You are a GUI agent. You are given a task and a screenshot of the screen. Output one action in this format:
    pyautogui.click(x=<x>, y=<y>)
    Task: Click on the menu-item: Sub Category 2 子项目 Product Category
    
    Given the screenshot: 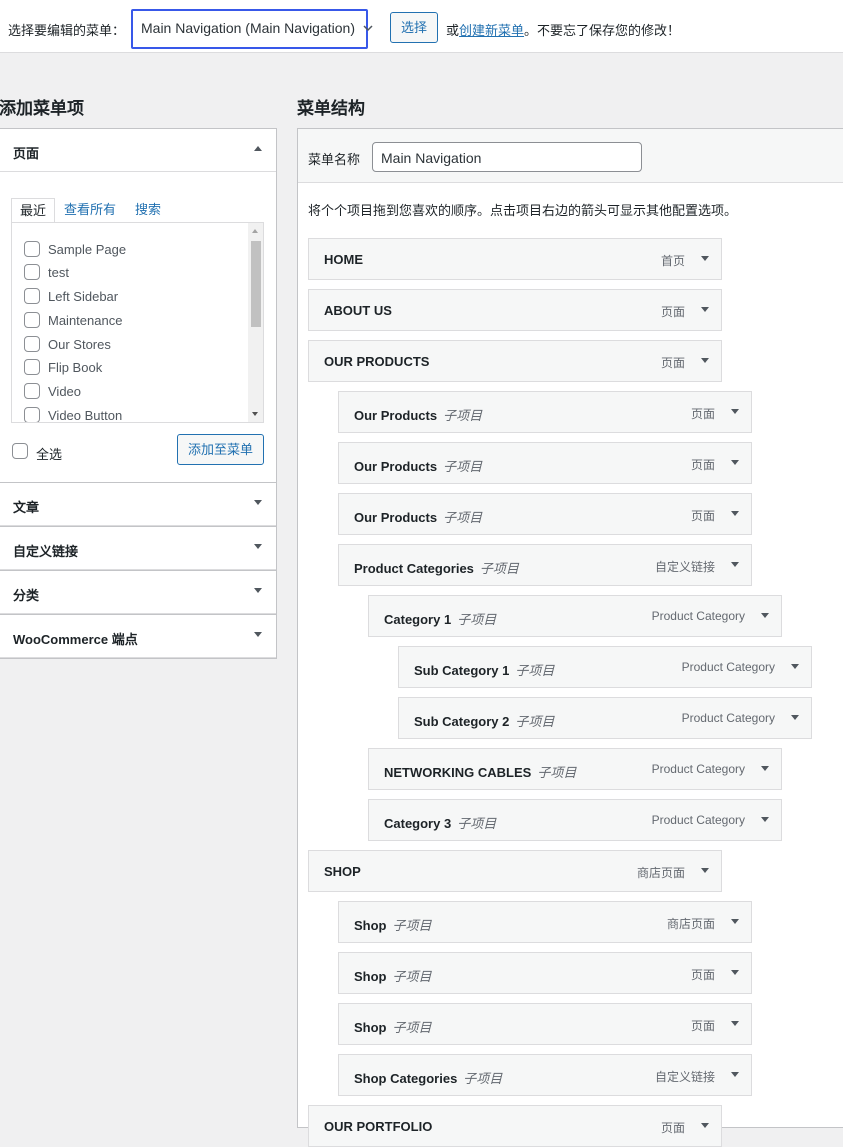 What is the action you would take?
    pyautogui.click(x=605, y=718)
    